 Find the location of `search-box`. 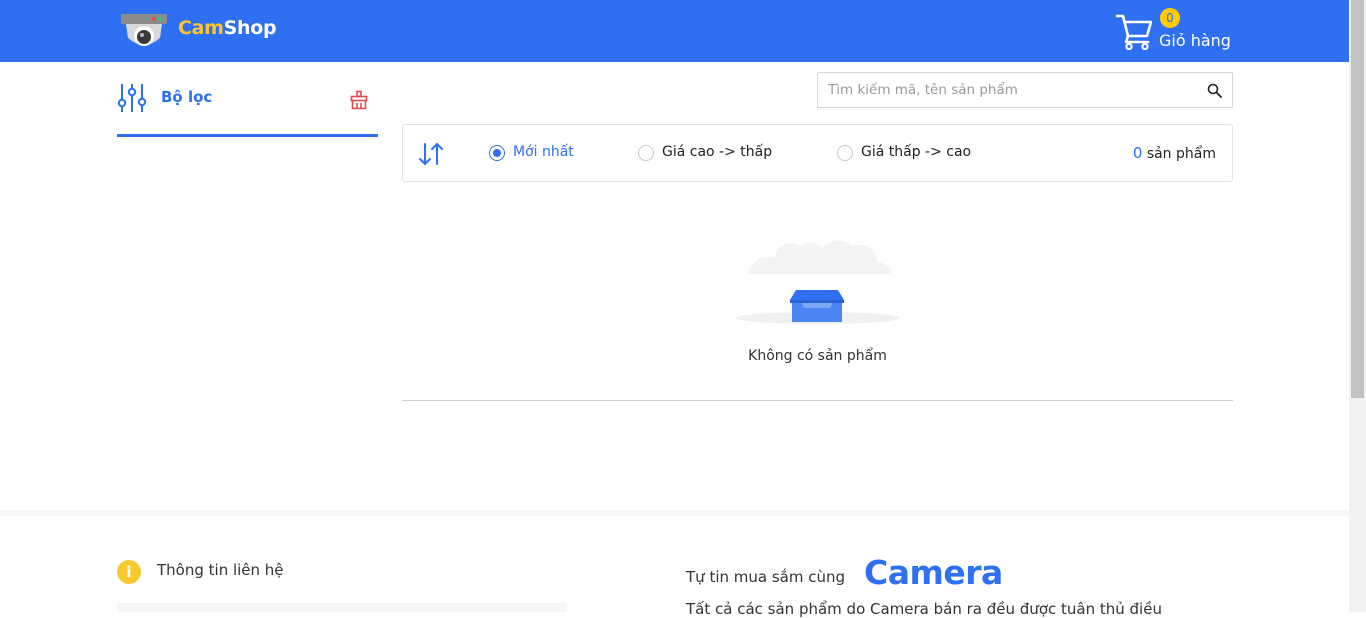

search-box is located at coordinates (1025, 90).